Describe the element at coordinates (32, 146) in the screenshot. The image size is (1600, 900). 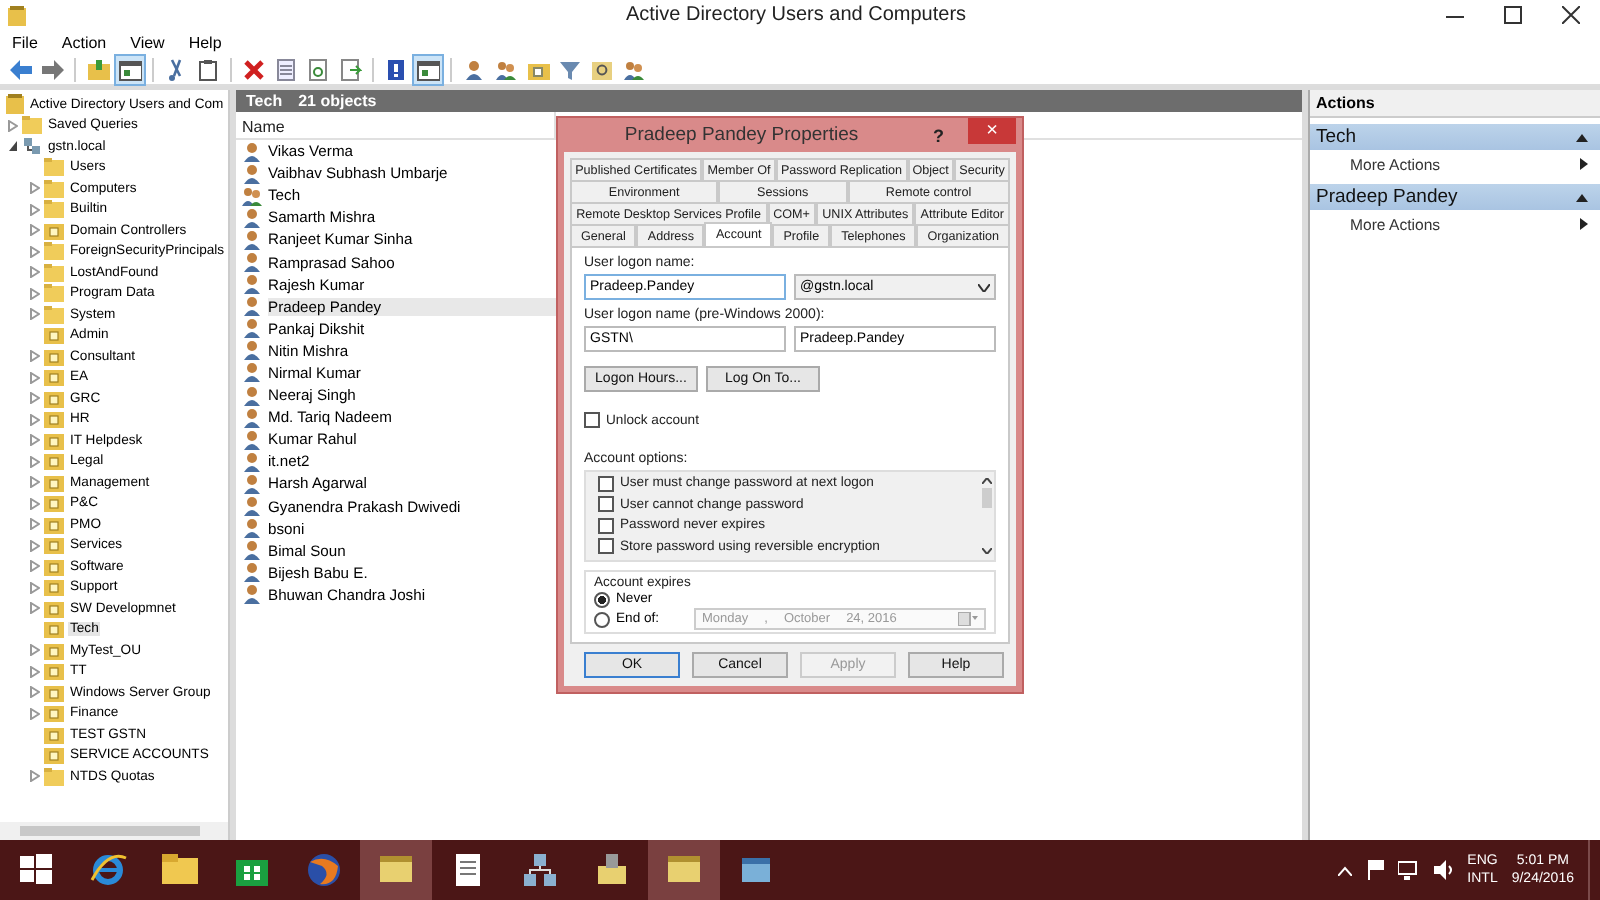
I see `domain-icon` at that location.